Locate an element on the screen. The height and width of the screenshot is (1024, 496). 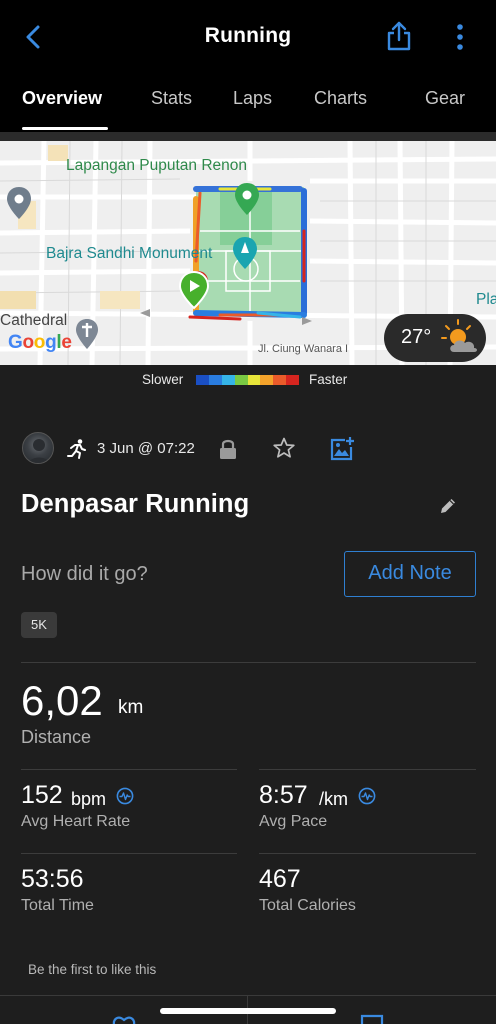
avg-heart-rate-value: 152 is located at coordinates (42, 795).